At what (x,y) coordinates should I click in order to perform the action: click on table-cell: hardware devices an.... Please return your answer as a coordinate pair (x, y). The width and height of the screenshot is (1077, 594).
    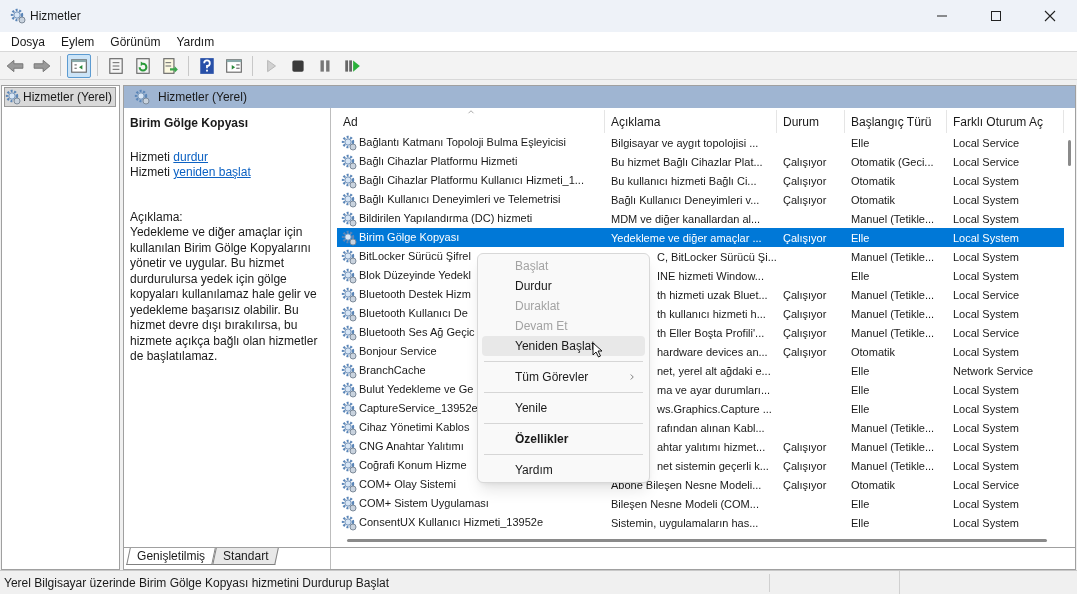
    Looking at the image, I should click on (712, 351).